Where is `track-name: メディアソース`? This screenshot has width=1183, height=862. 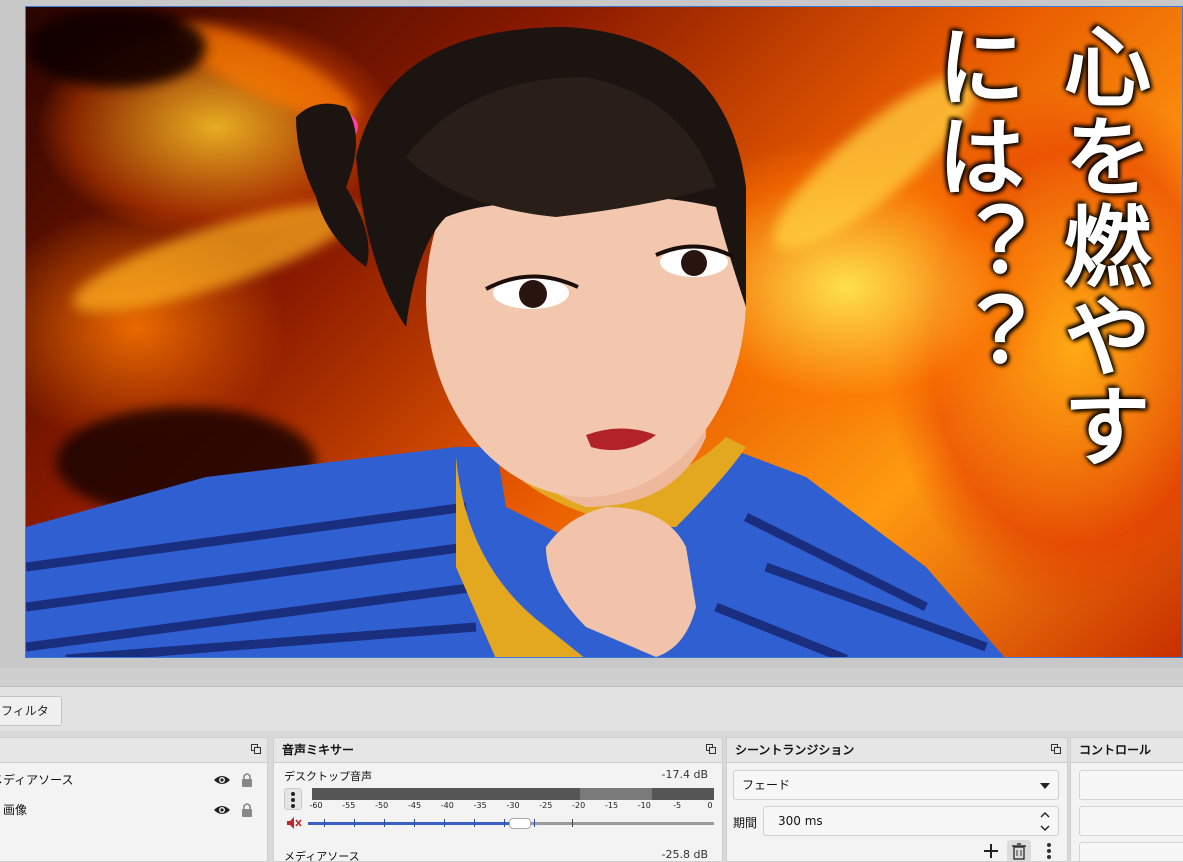
track-name: メディアソース is located at coordinates (322, 856).